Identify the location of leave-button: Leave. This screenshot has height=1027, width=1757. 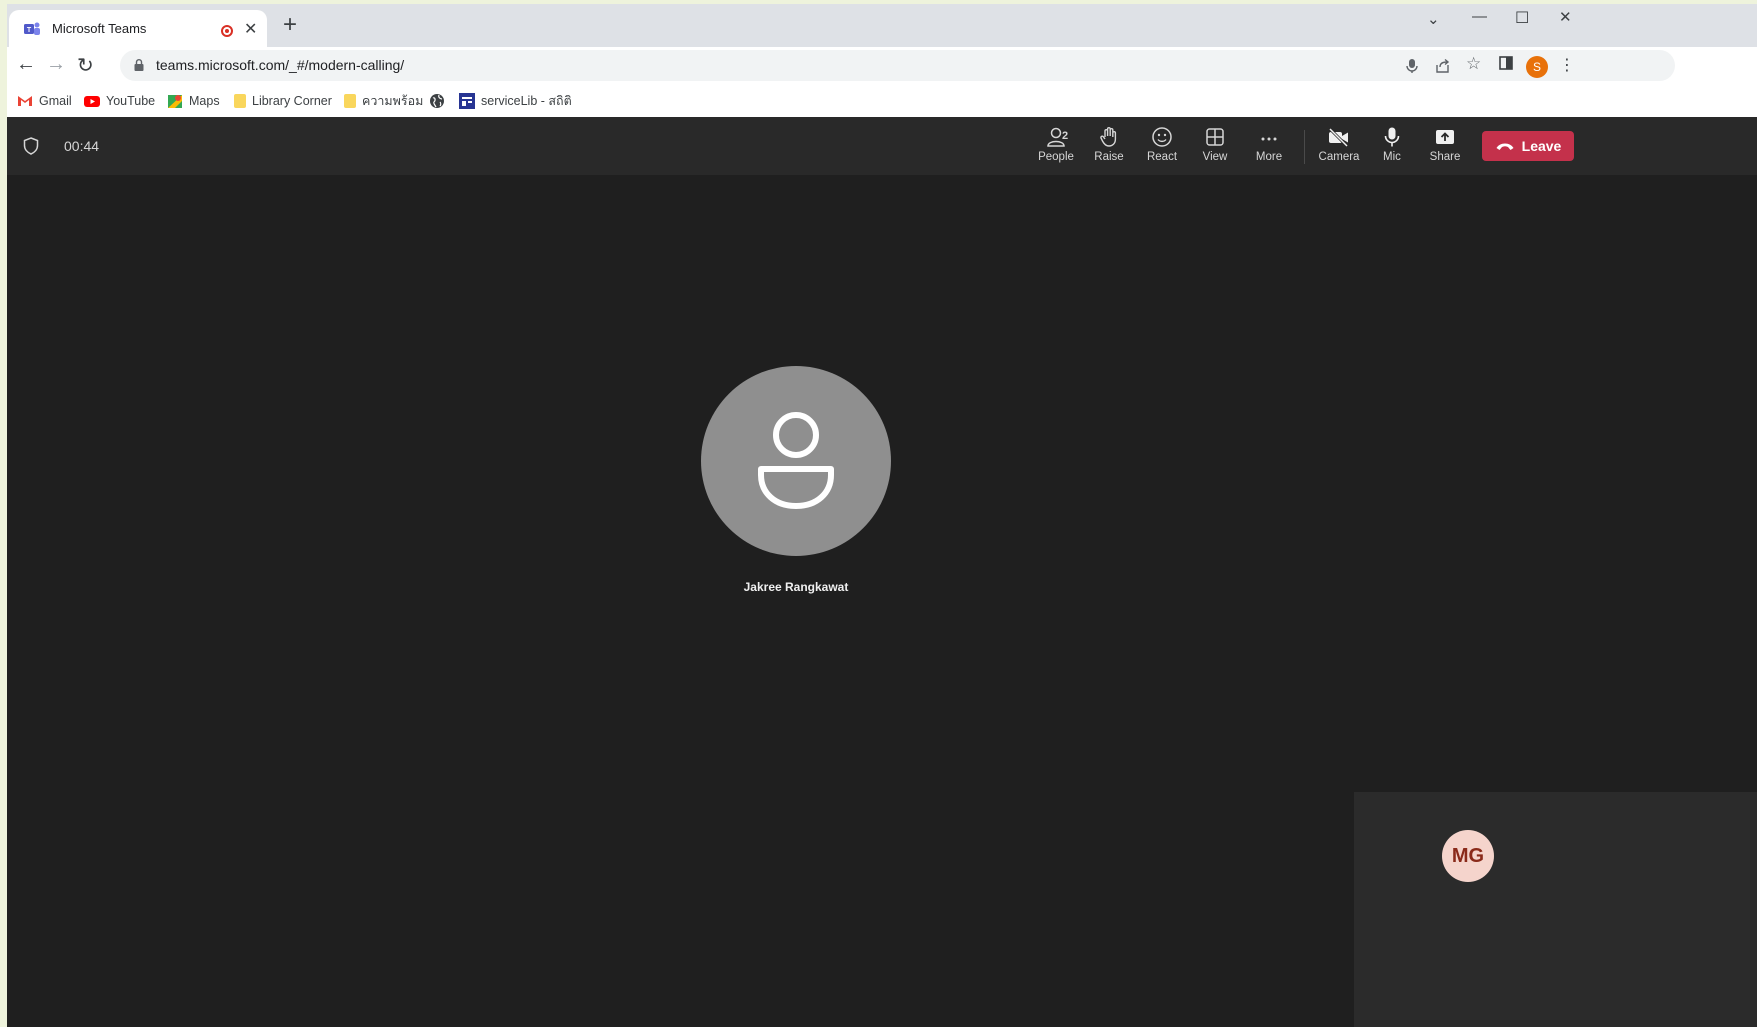
(1528, 146).